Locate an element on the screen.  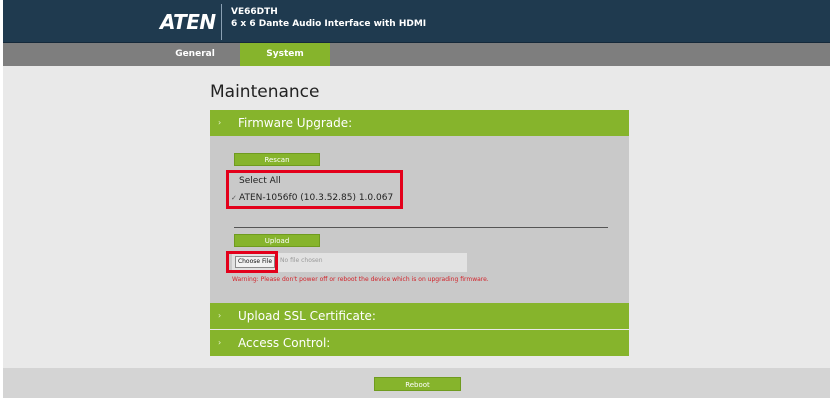
product-model: VE66DTH is located at coordinates (254, 12).